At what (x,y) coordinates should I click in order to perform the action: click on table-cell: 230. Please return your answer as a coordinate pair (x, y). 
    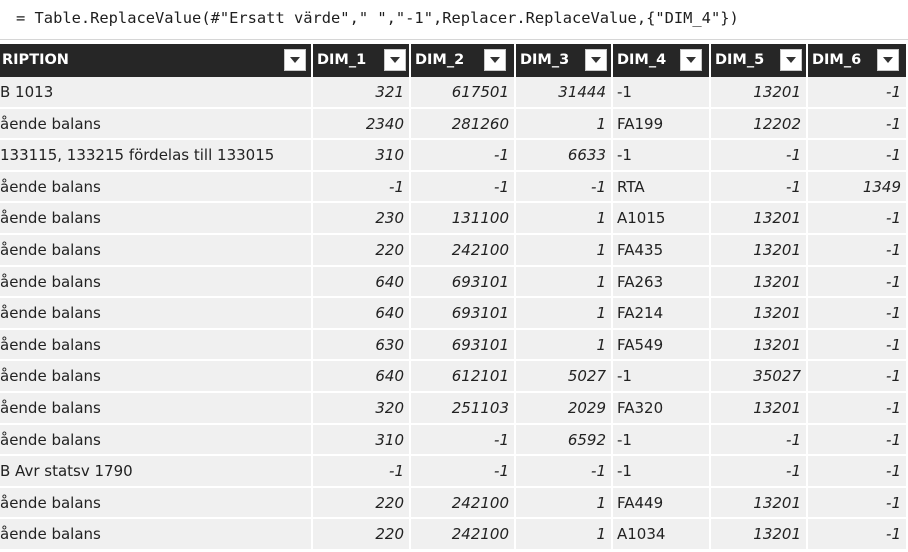
    Looking at the image, I should click on (362, 219).